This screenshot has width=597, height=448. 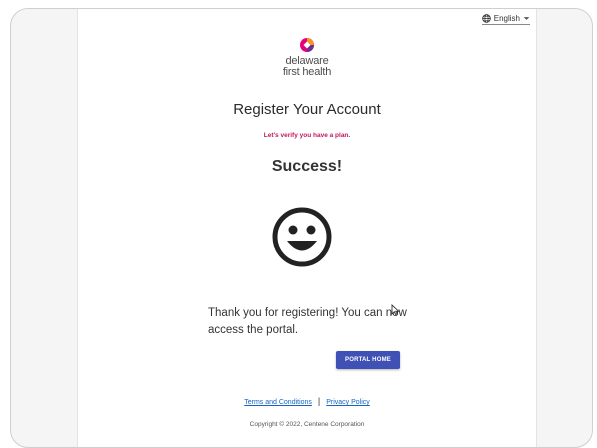 What do you see at coordinates (395, 312) in the screenshot?
I see `mouse-pointer-icon` at bounding box center [395, 312].